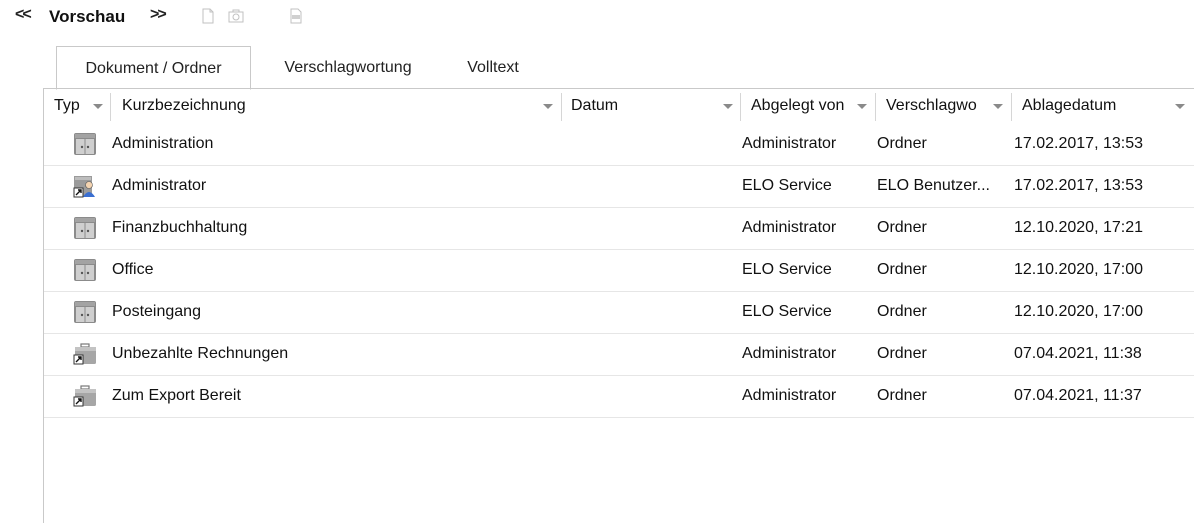  I want to click on camera-icon, so click(236, 16).